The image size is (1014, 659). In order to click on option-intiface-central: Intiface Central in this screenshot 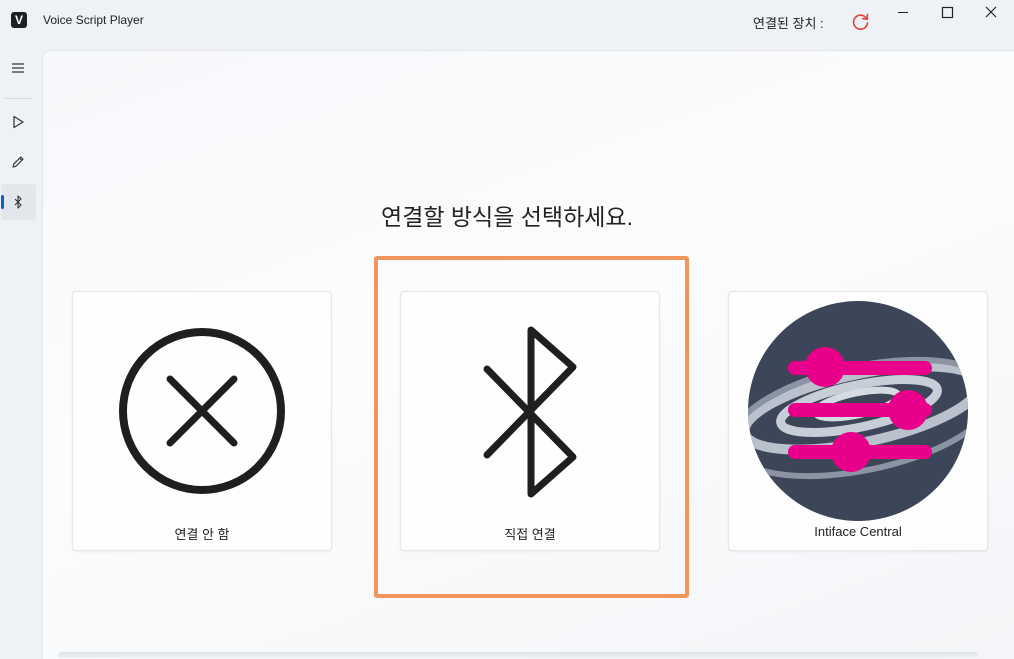, I will do `click(858, 421)`.